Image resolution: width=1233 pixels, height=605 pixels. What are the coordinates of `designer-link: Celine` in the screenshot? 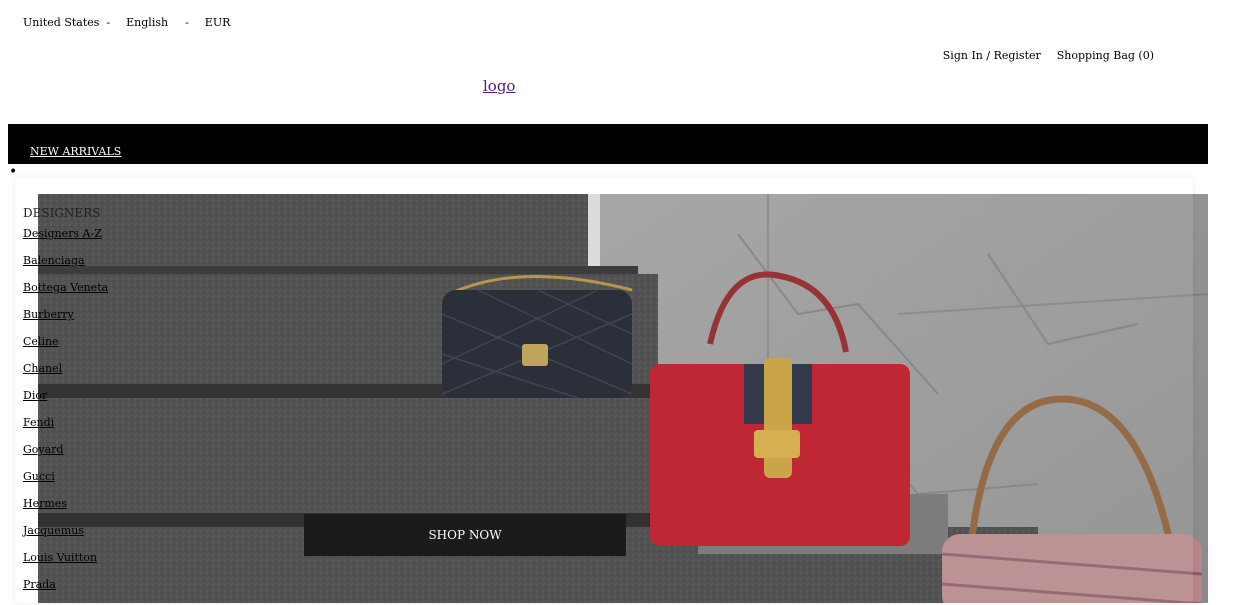 It's located at (65, 348).